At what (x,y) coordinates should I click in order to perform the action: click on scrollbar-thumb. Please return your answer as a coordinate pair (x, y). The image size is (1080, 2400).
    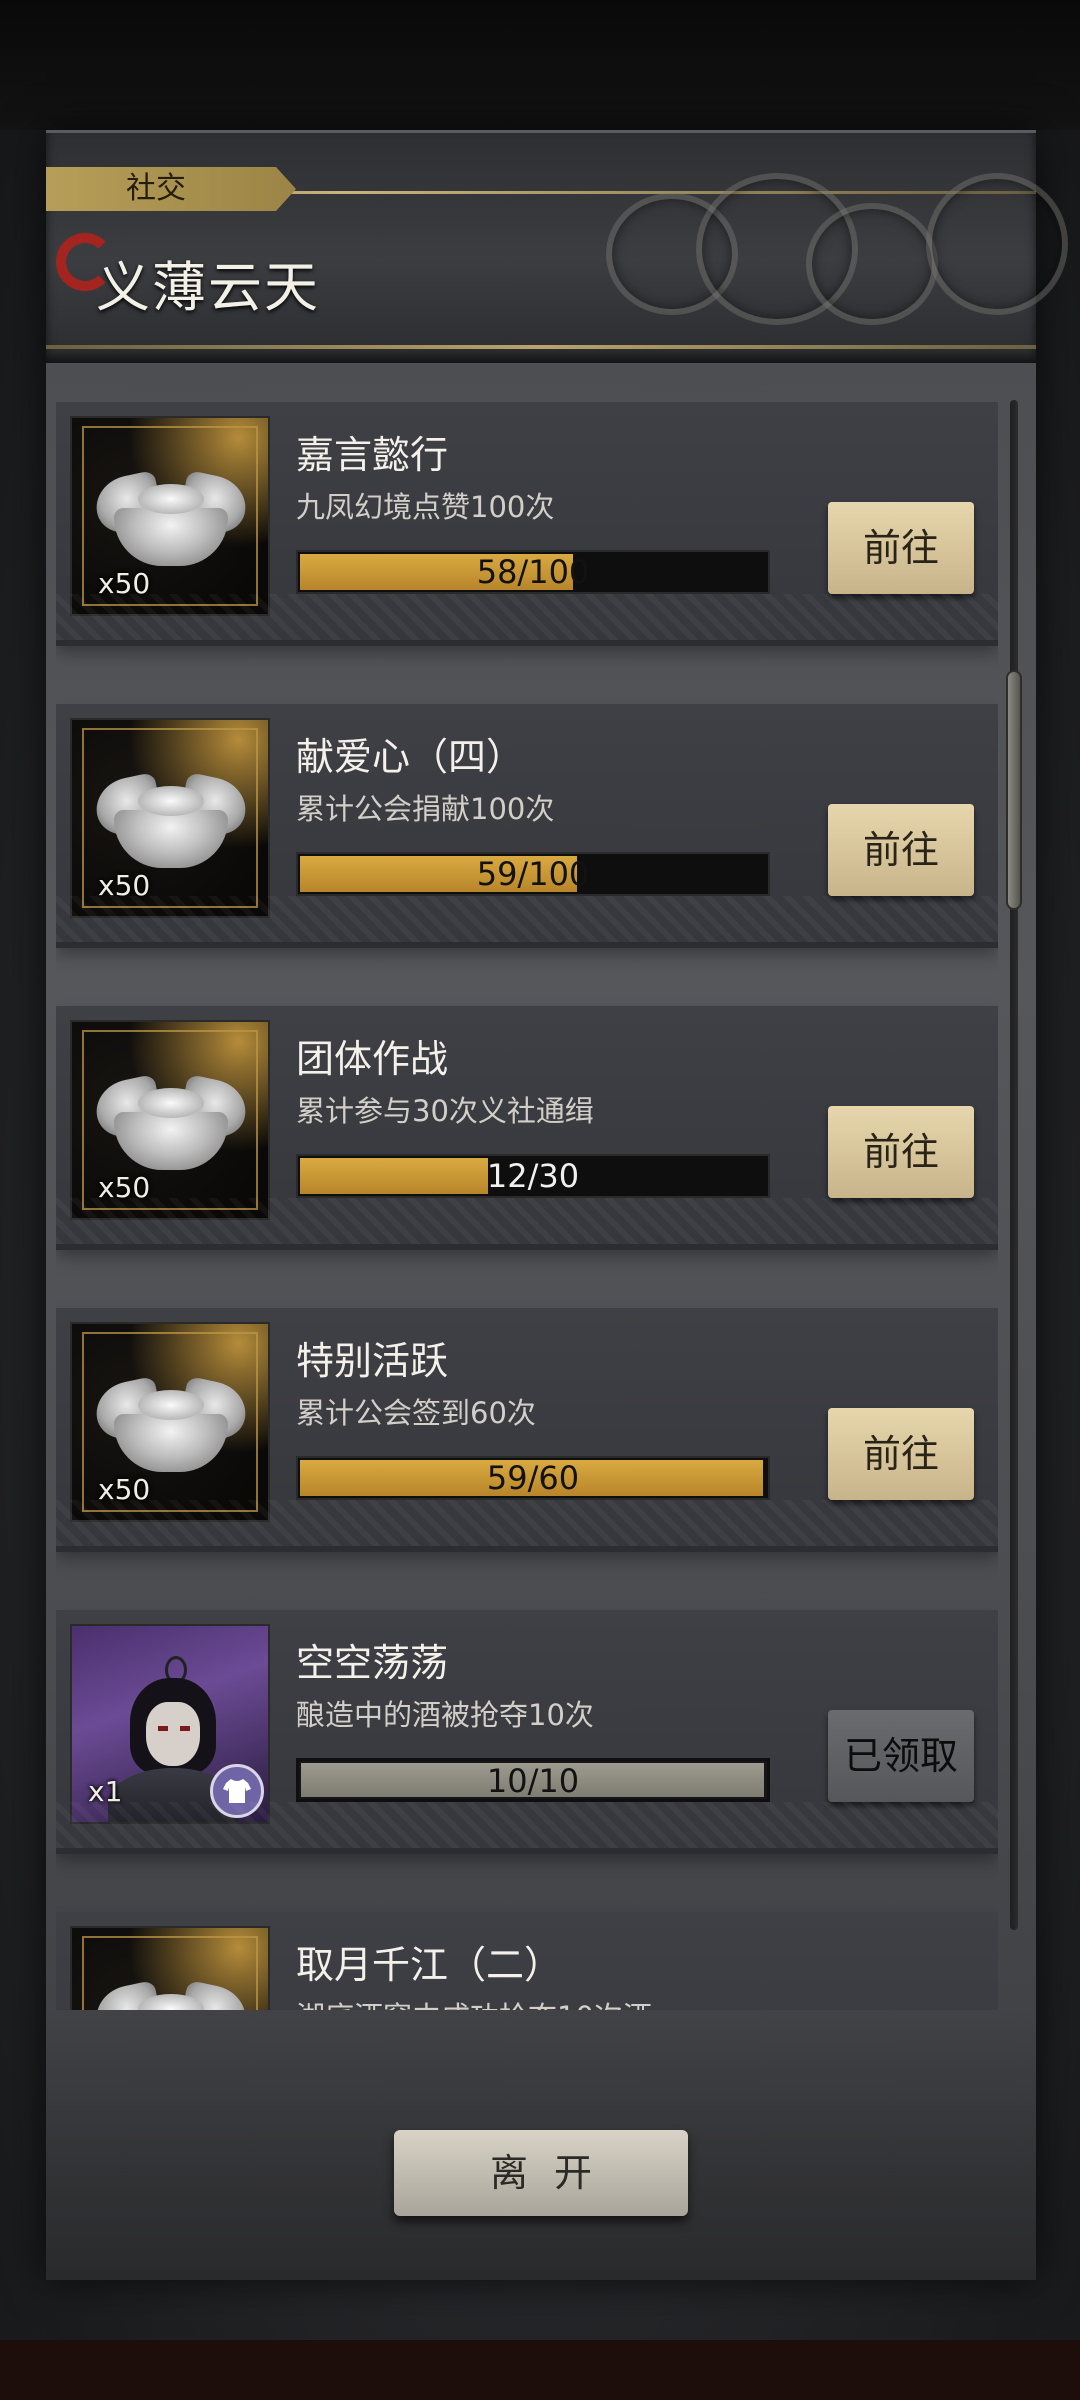
    Looking at the image, I should click on (1014, 790).